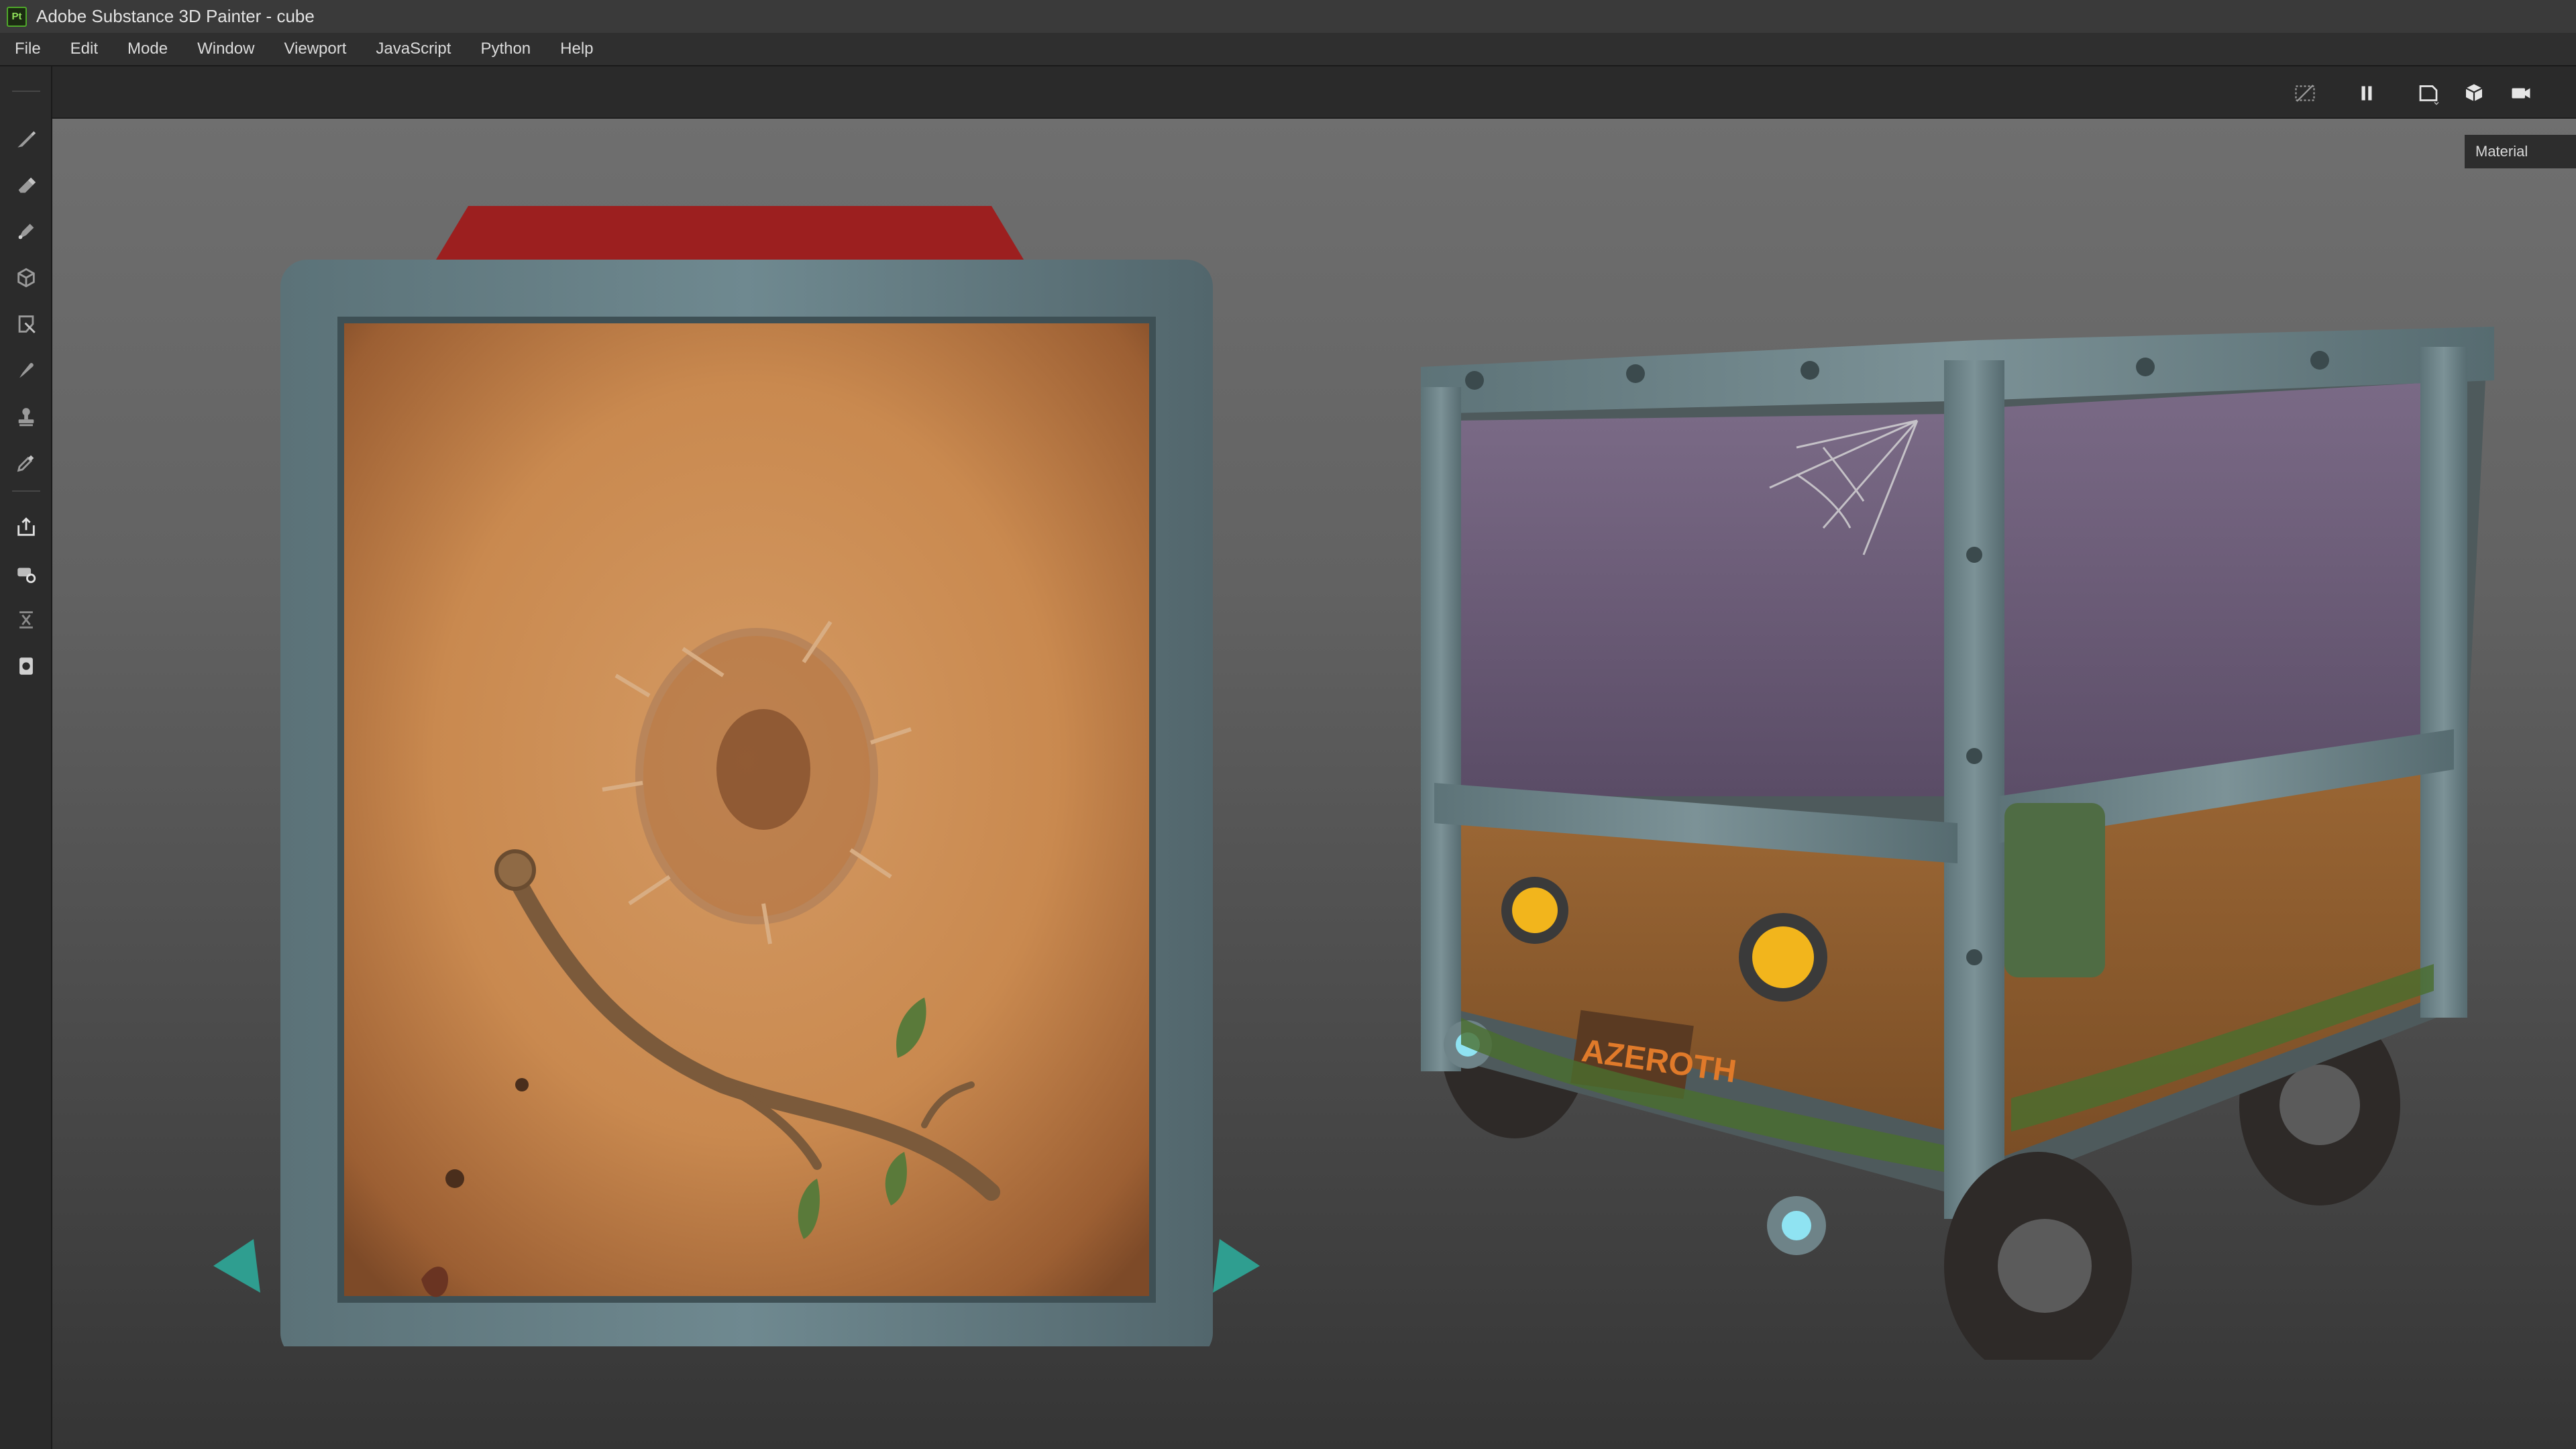  I want to click on menu-help: Help, so click(576, 49).